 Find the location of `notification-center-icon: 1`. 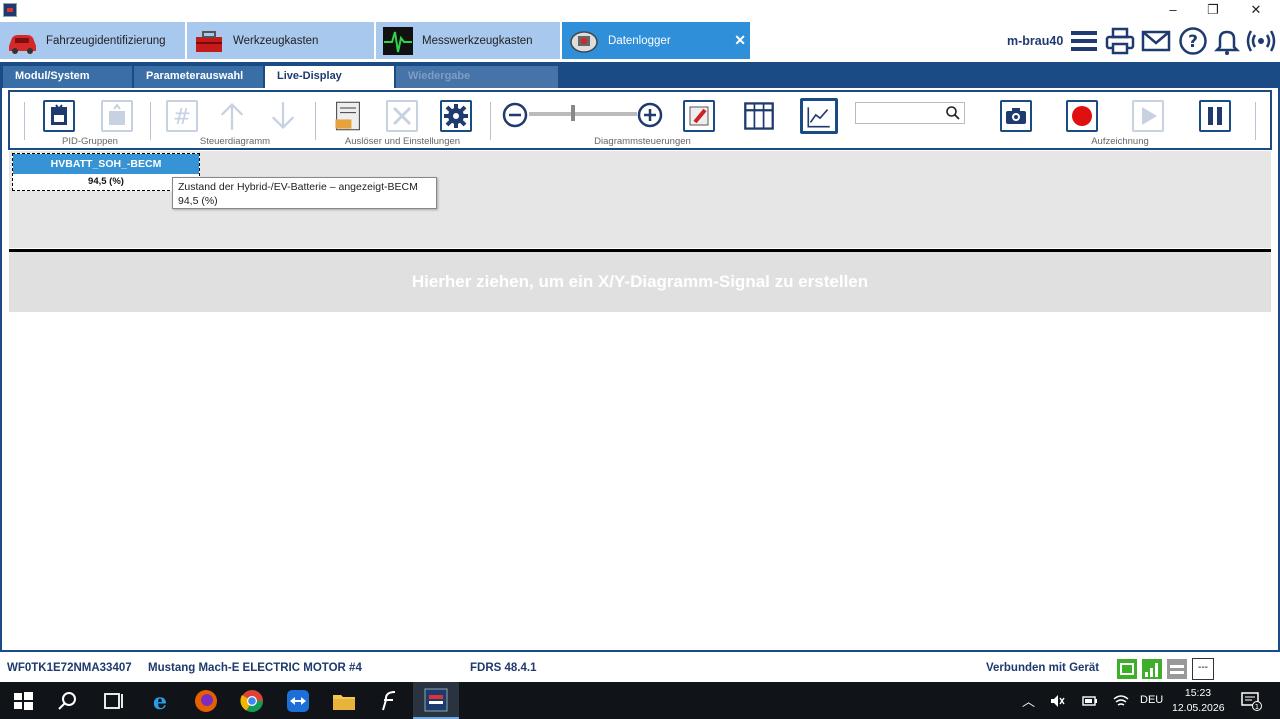

notification-center-icon: 1 is located at coordinates (1251, 701).